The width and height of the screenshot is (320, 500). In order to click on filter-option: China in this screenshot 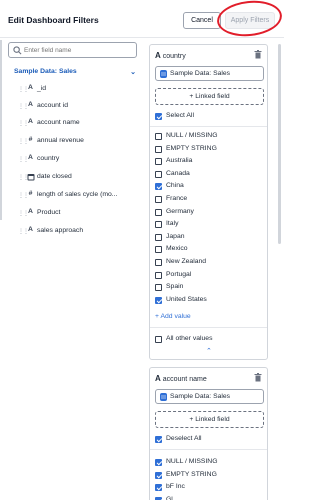, I will do `click(210, 187)`.